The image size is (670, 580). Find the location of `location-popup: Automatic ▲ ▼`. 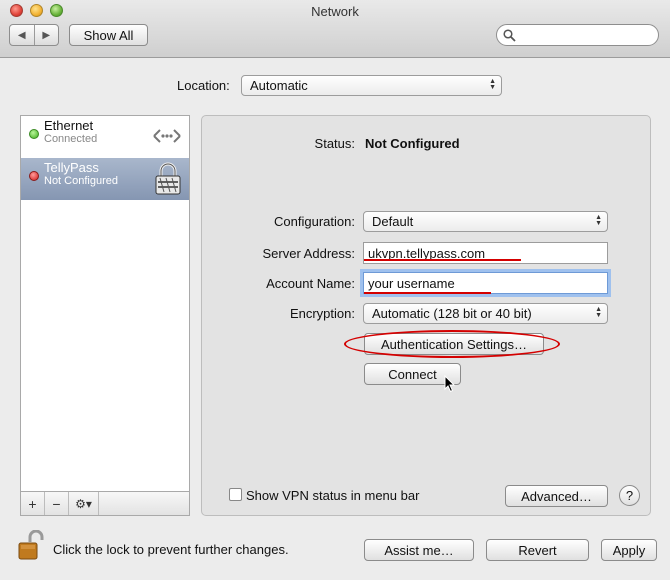

location-popup: Automatic ▲ ▼ is located at coordinates (371, 85).